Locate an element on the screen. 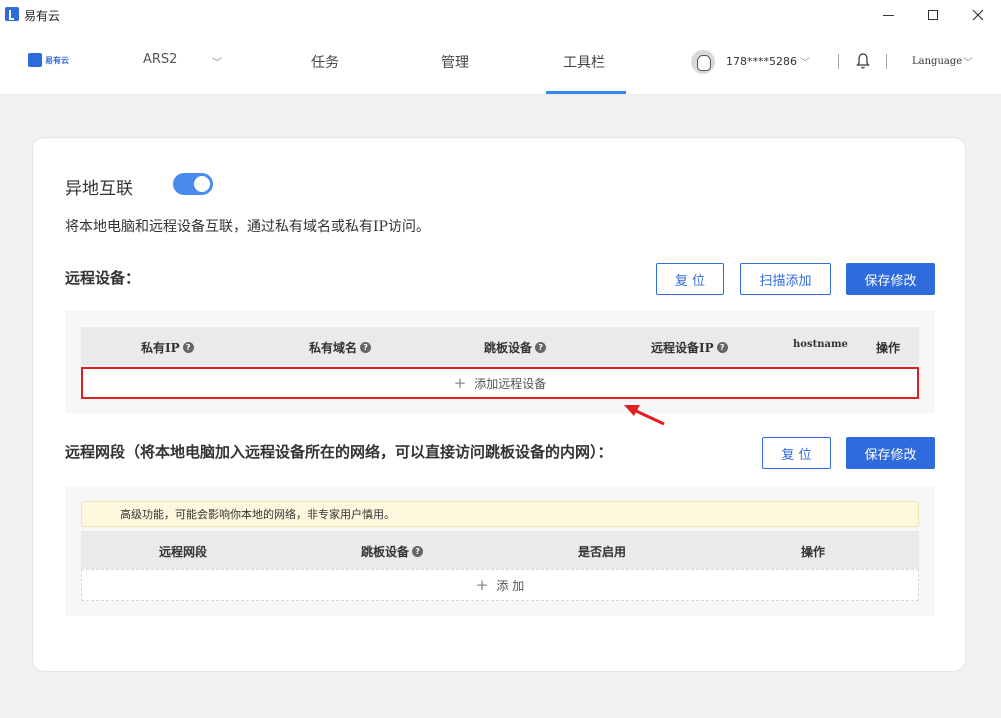 Image resolution: width=1001 pixels, height=718 pixels. close-icon is located at coordinates (978, 15).